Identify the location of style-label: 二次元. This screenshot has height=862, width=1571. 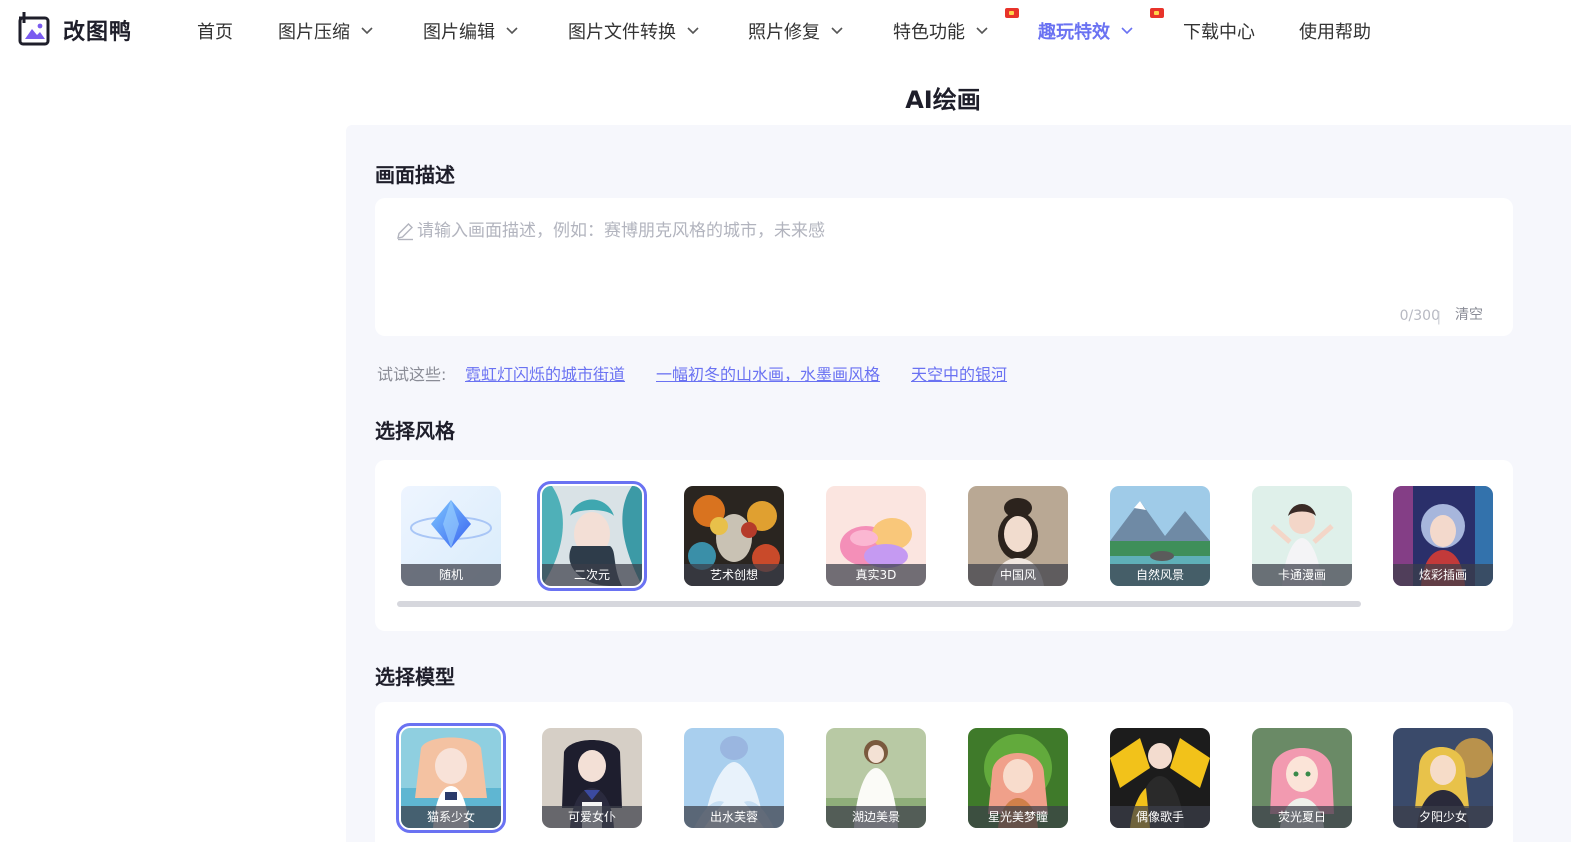
(592, 575).